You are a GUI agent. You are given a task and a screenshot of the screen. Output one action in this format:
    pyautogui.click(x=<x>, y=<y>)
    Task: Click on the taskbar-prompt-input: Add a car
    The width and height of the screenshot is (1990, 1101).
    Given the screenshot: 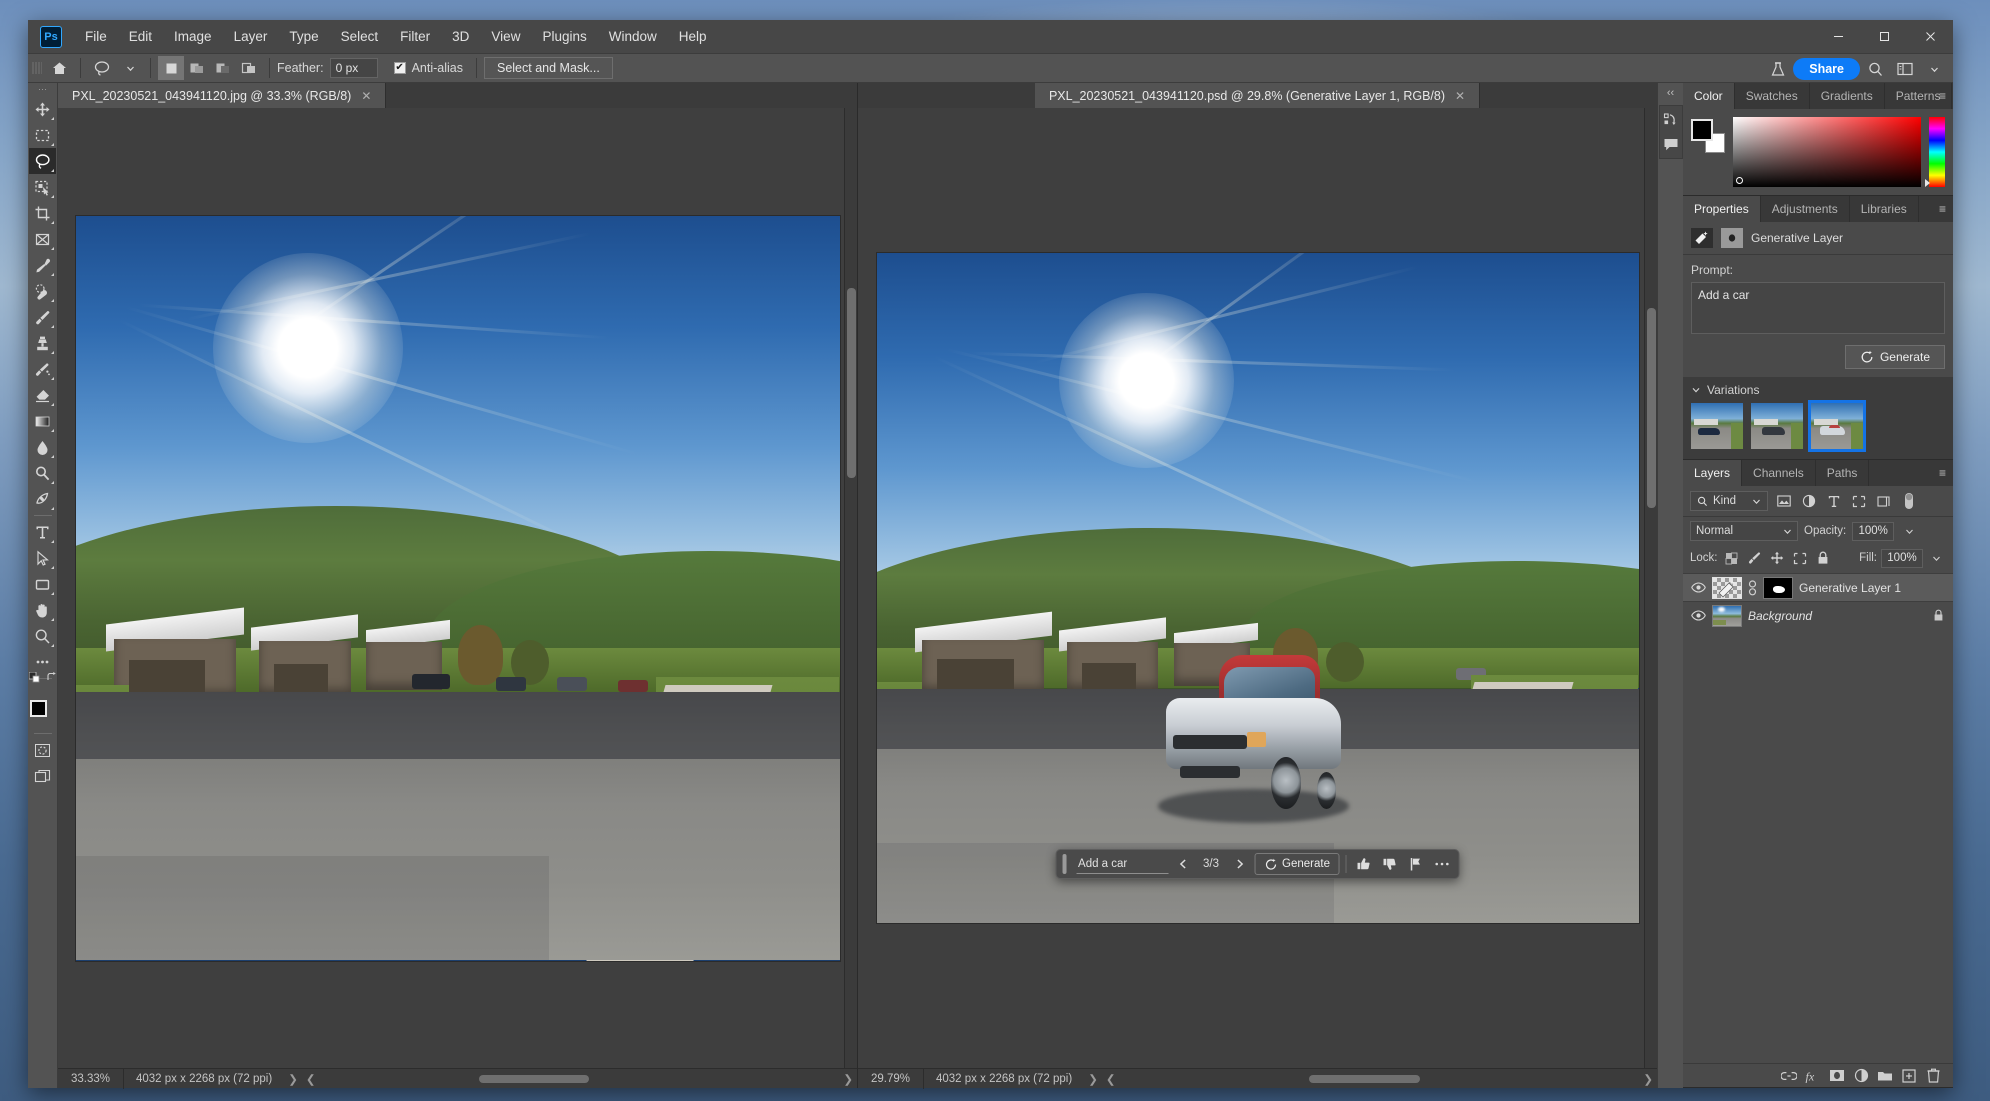 What is the action you would take?
    pyautogui.click(x=1122, y=864)
    